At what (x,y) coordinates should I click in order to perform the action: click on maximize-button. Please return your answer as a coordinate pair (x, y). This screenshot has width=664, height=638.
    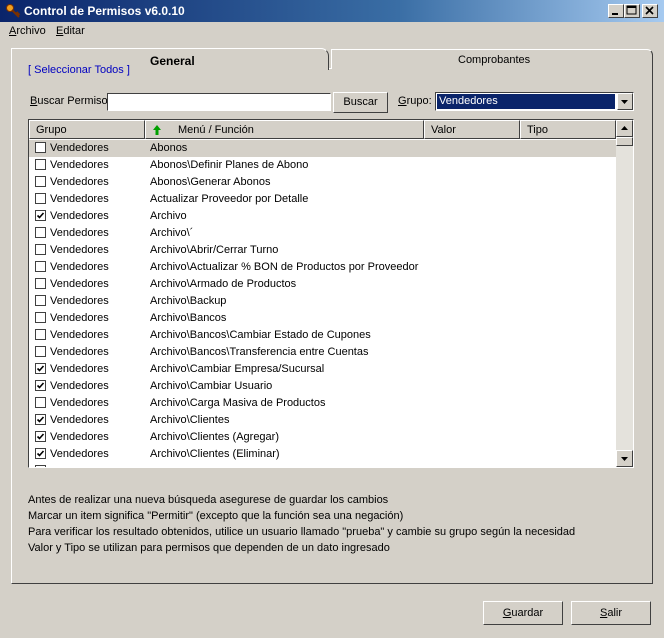
    Looking at the image, I should click on (632, 11).